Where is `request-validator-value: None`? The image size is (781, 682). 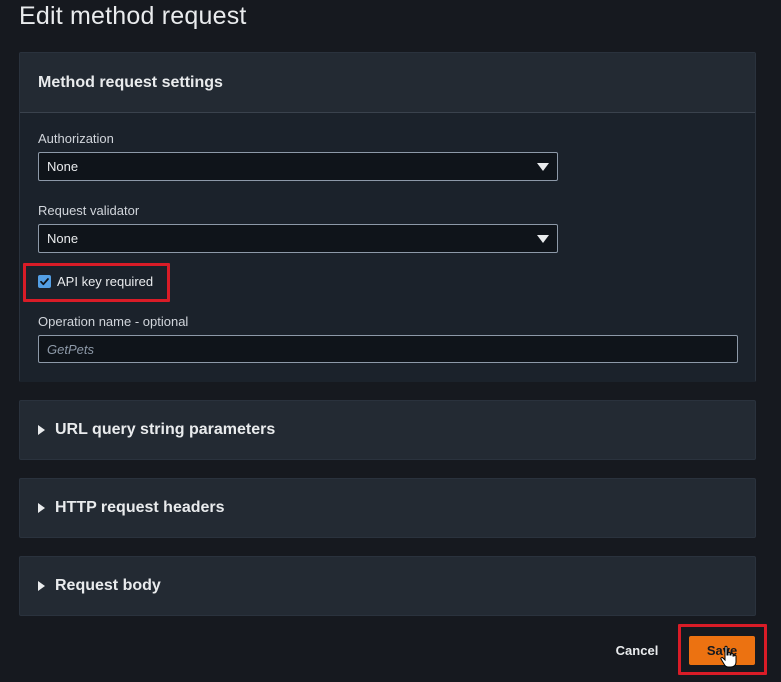
request-validator-value: None is located at coordinates (63, 238).